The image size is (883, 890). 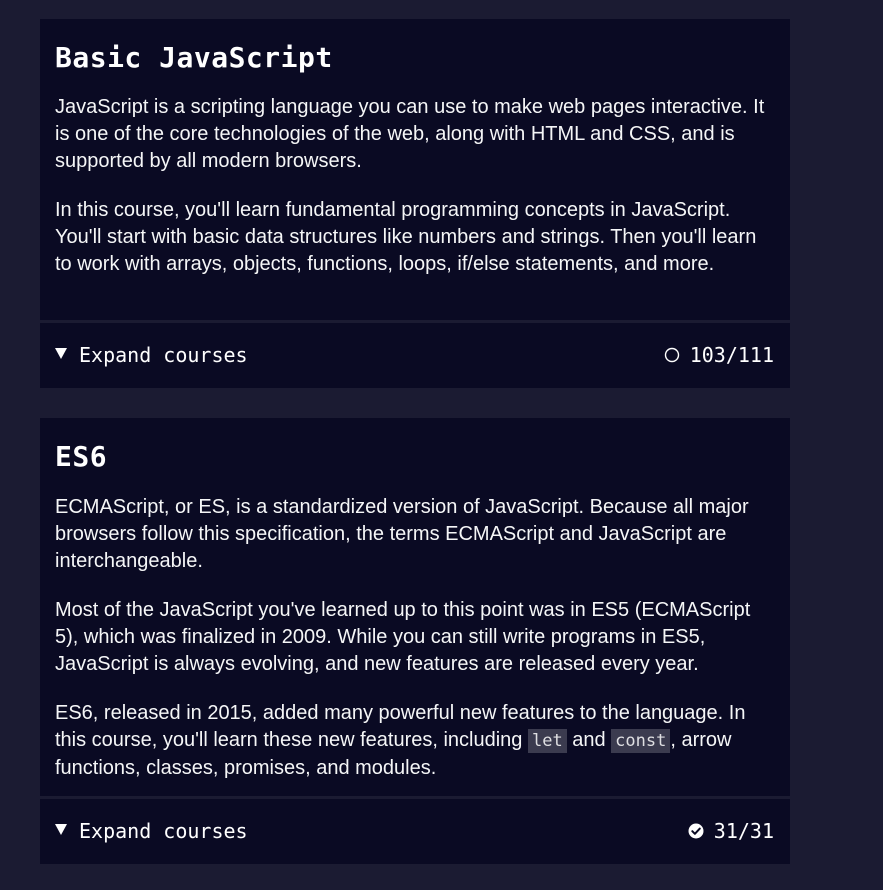 What do you see at coordinates (81, 456) in the screenshot?
I see `course-title: ES6` at bounding box center [81, 456].